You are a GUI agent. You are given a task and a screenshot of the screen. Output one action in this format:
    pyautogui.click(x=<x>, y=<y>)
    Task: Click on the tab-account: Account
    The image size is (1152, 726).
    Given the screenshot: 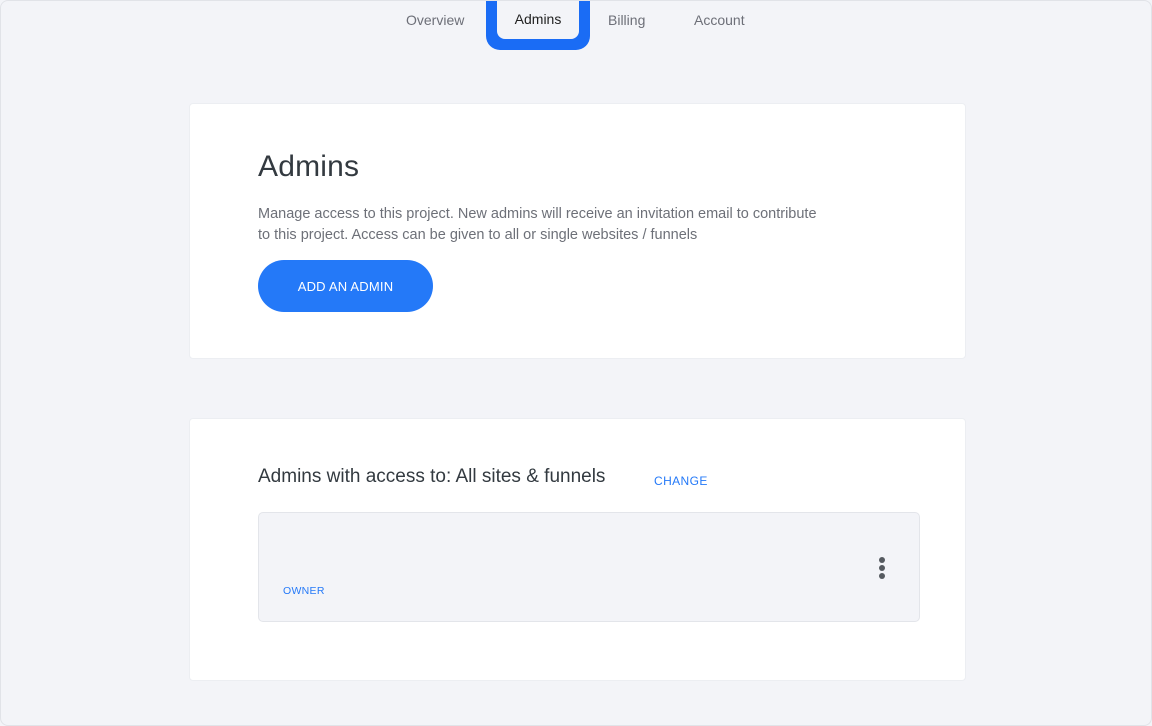 What is the action you would take?
    pyautogui.click(x=719, y=20)
    